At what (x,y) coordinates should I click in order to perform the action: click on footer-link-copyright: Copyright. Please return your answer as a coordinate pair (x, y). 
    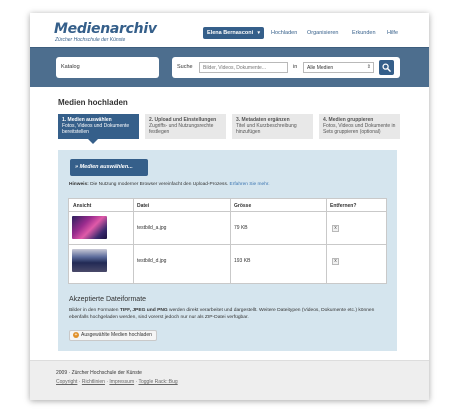
    Looking at the image, I should click on (66, 382).